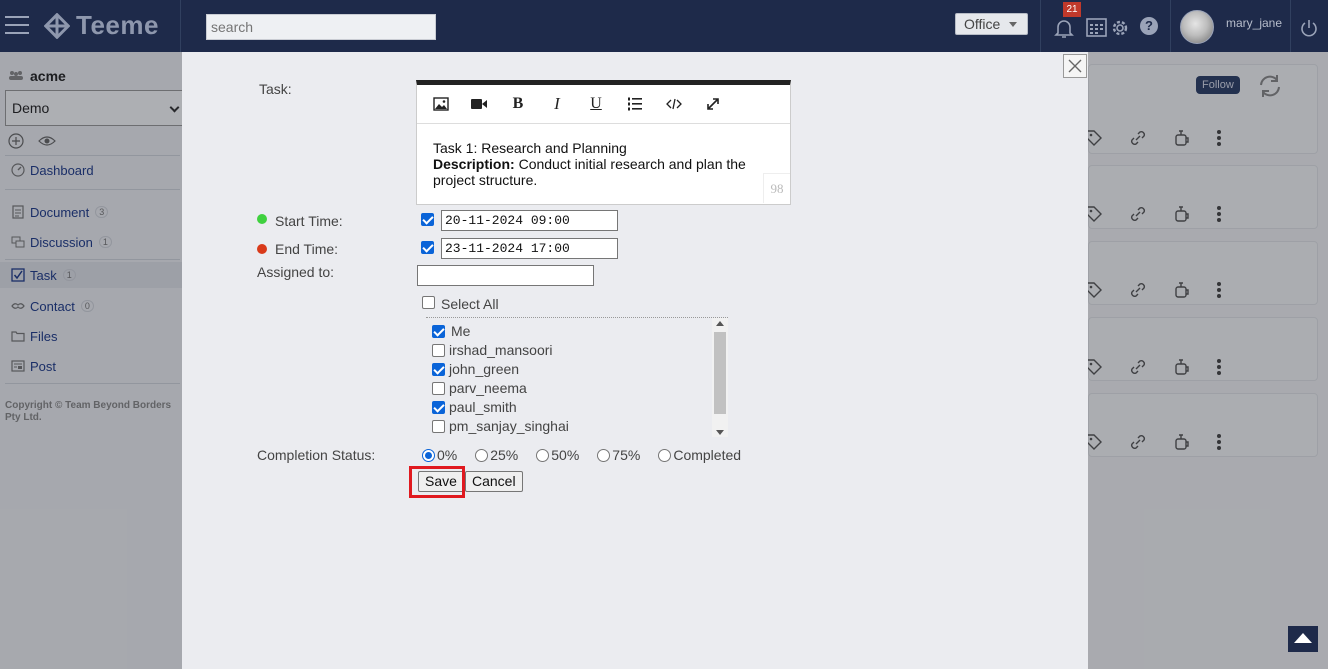 Image resolution: width=1328 pixels, height=669 pixels. I want to click on ordered-list-button, so click(635, 104).